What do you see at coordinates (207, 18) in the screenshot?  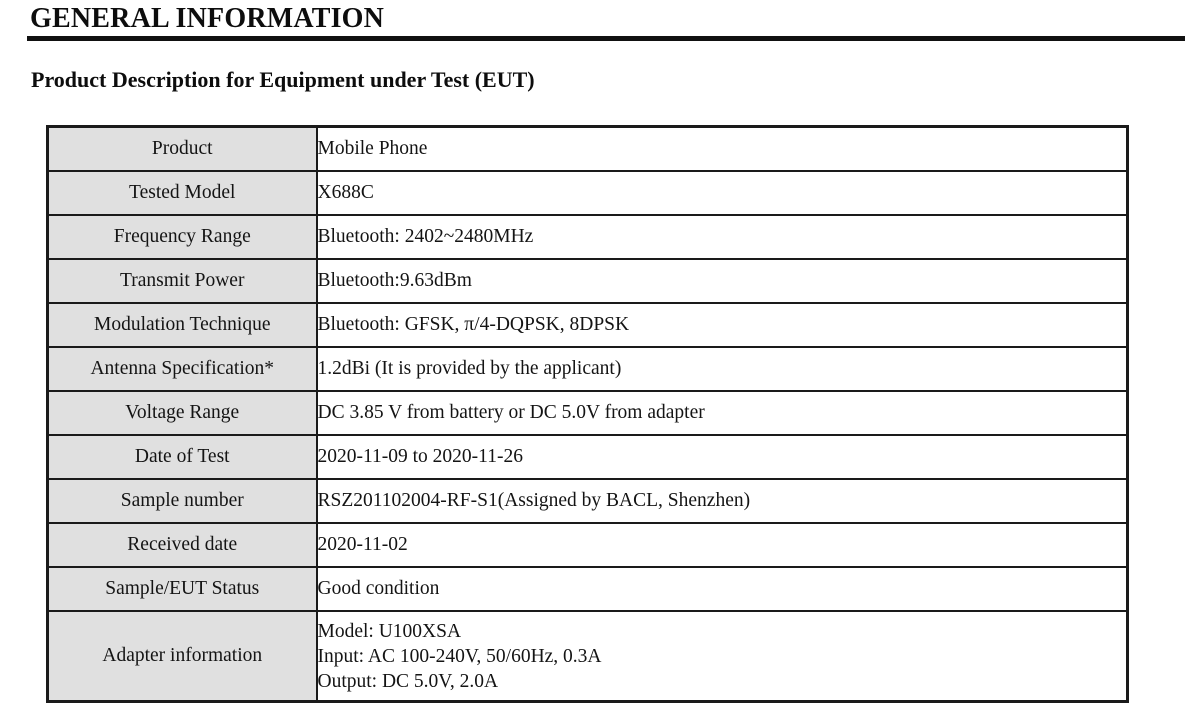 I see `page-title: GENERAL INFORMATION` at bounding box center [207, 18].